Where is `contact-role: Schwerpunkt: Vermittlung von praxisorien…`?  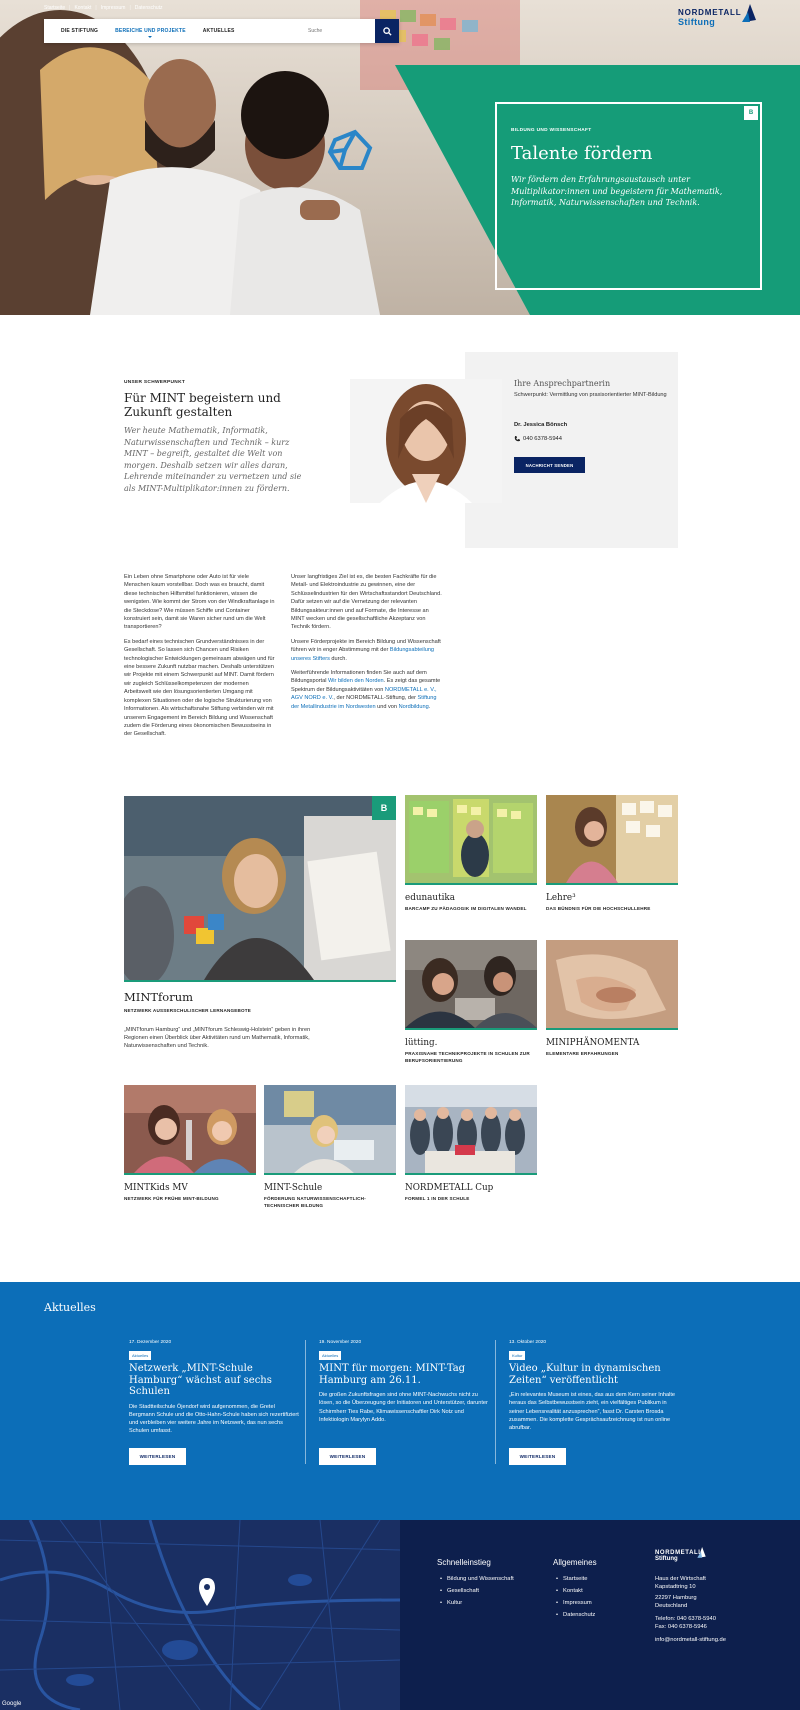
contact-role: Schwerpunkt: Vermittlung von praxisorien… is located at coordinates (590, 395).